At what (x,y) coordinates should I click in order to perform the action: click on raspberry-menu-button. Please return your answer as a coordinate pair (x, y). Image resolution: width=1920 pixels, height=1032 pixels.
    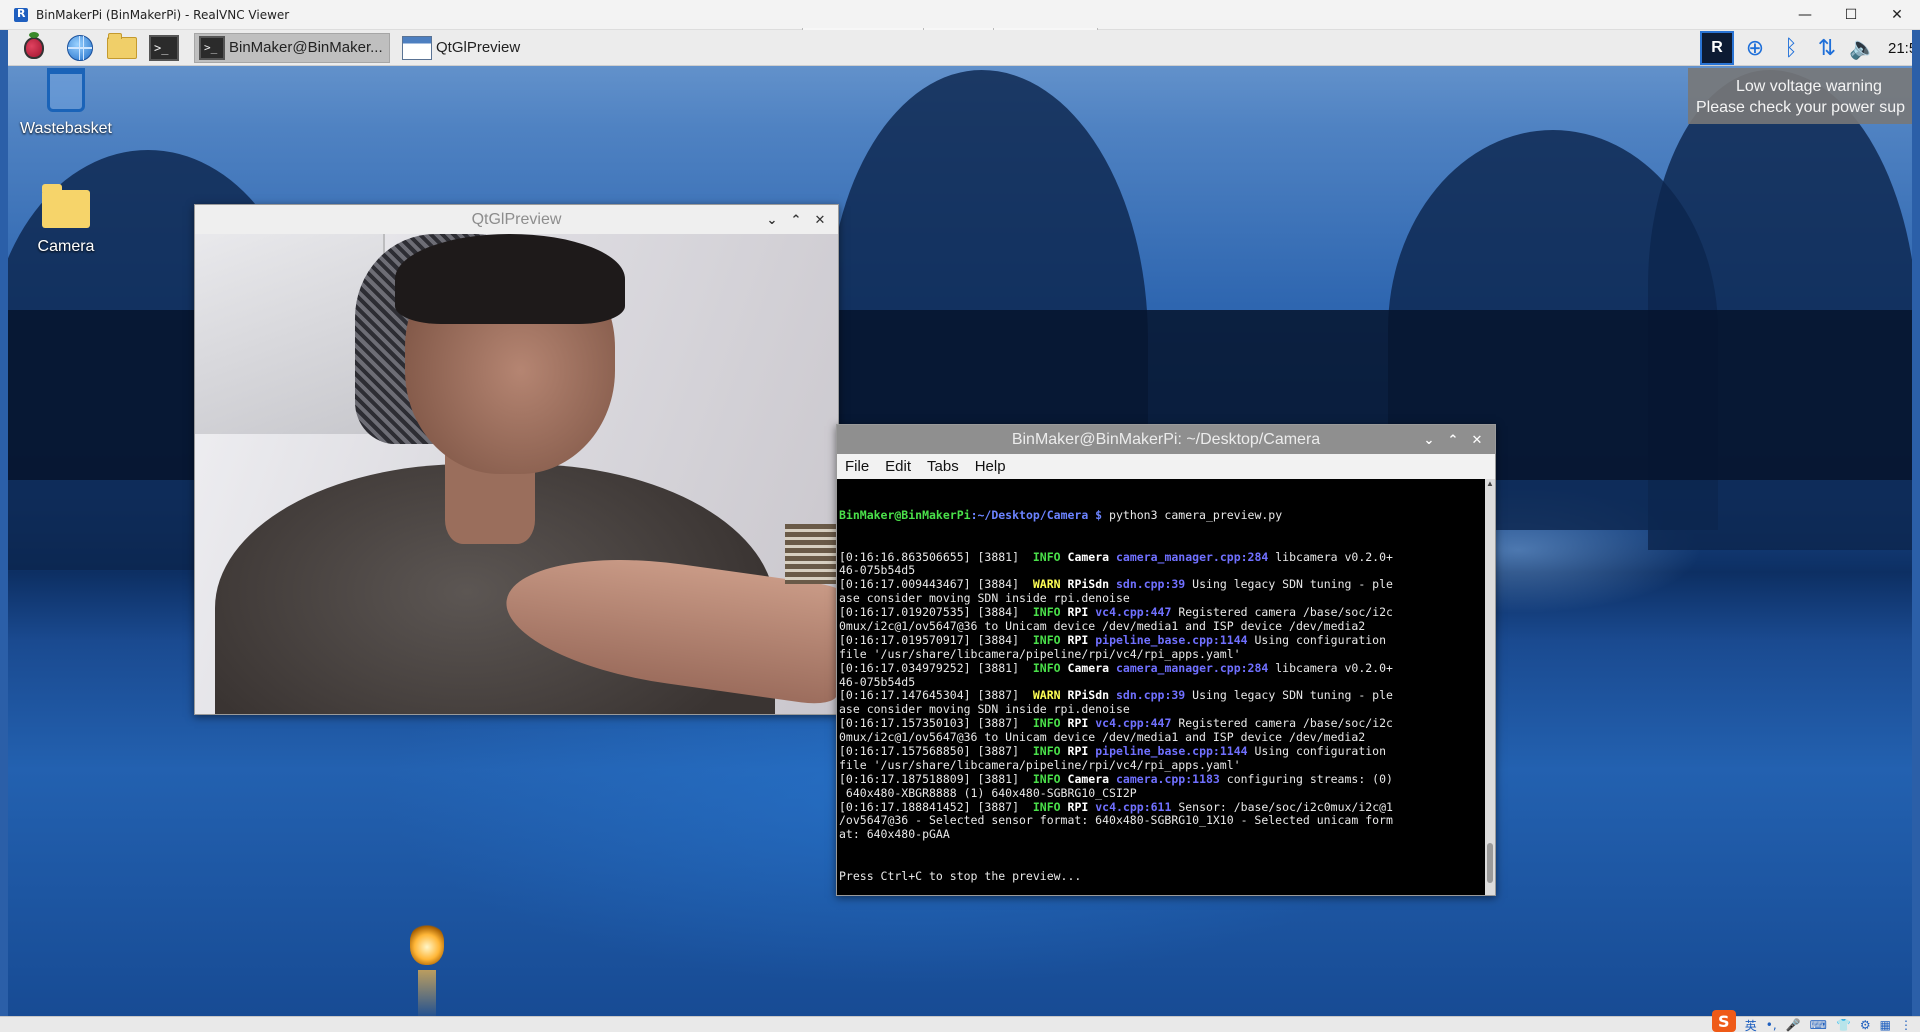
    Looking at the image, I should click on (34, 47).